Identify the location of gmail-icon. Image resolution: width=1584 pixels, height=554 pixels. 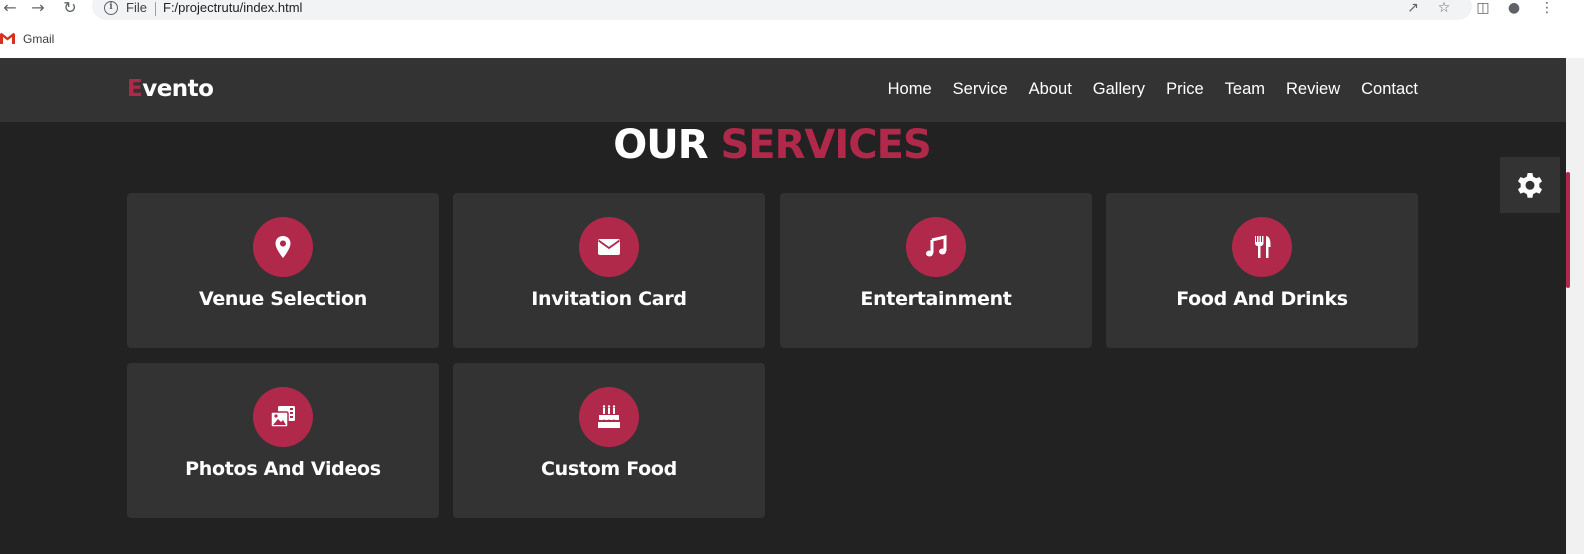
(7, 38).